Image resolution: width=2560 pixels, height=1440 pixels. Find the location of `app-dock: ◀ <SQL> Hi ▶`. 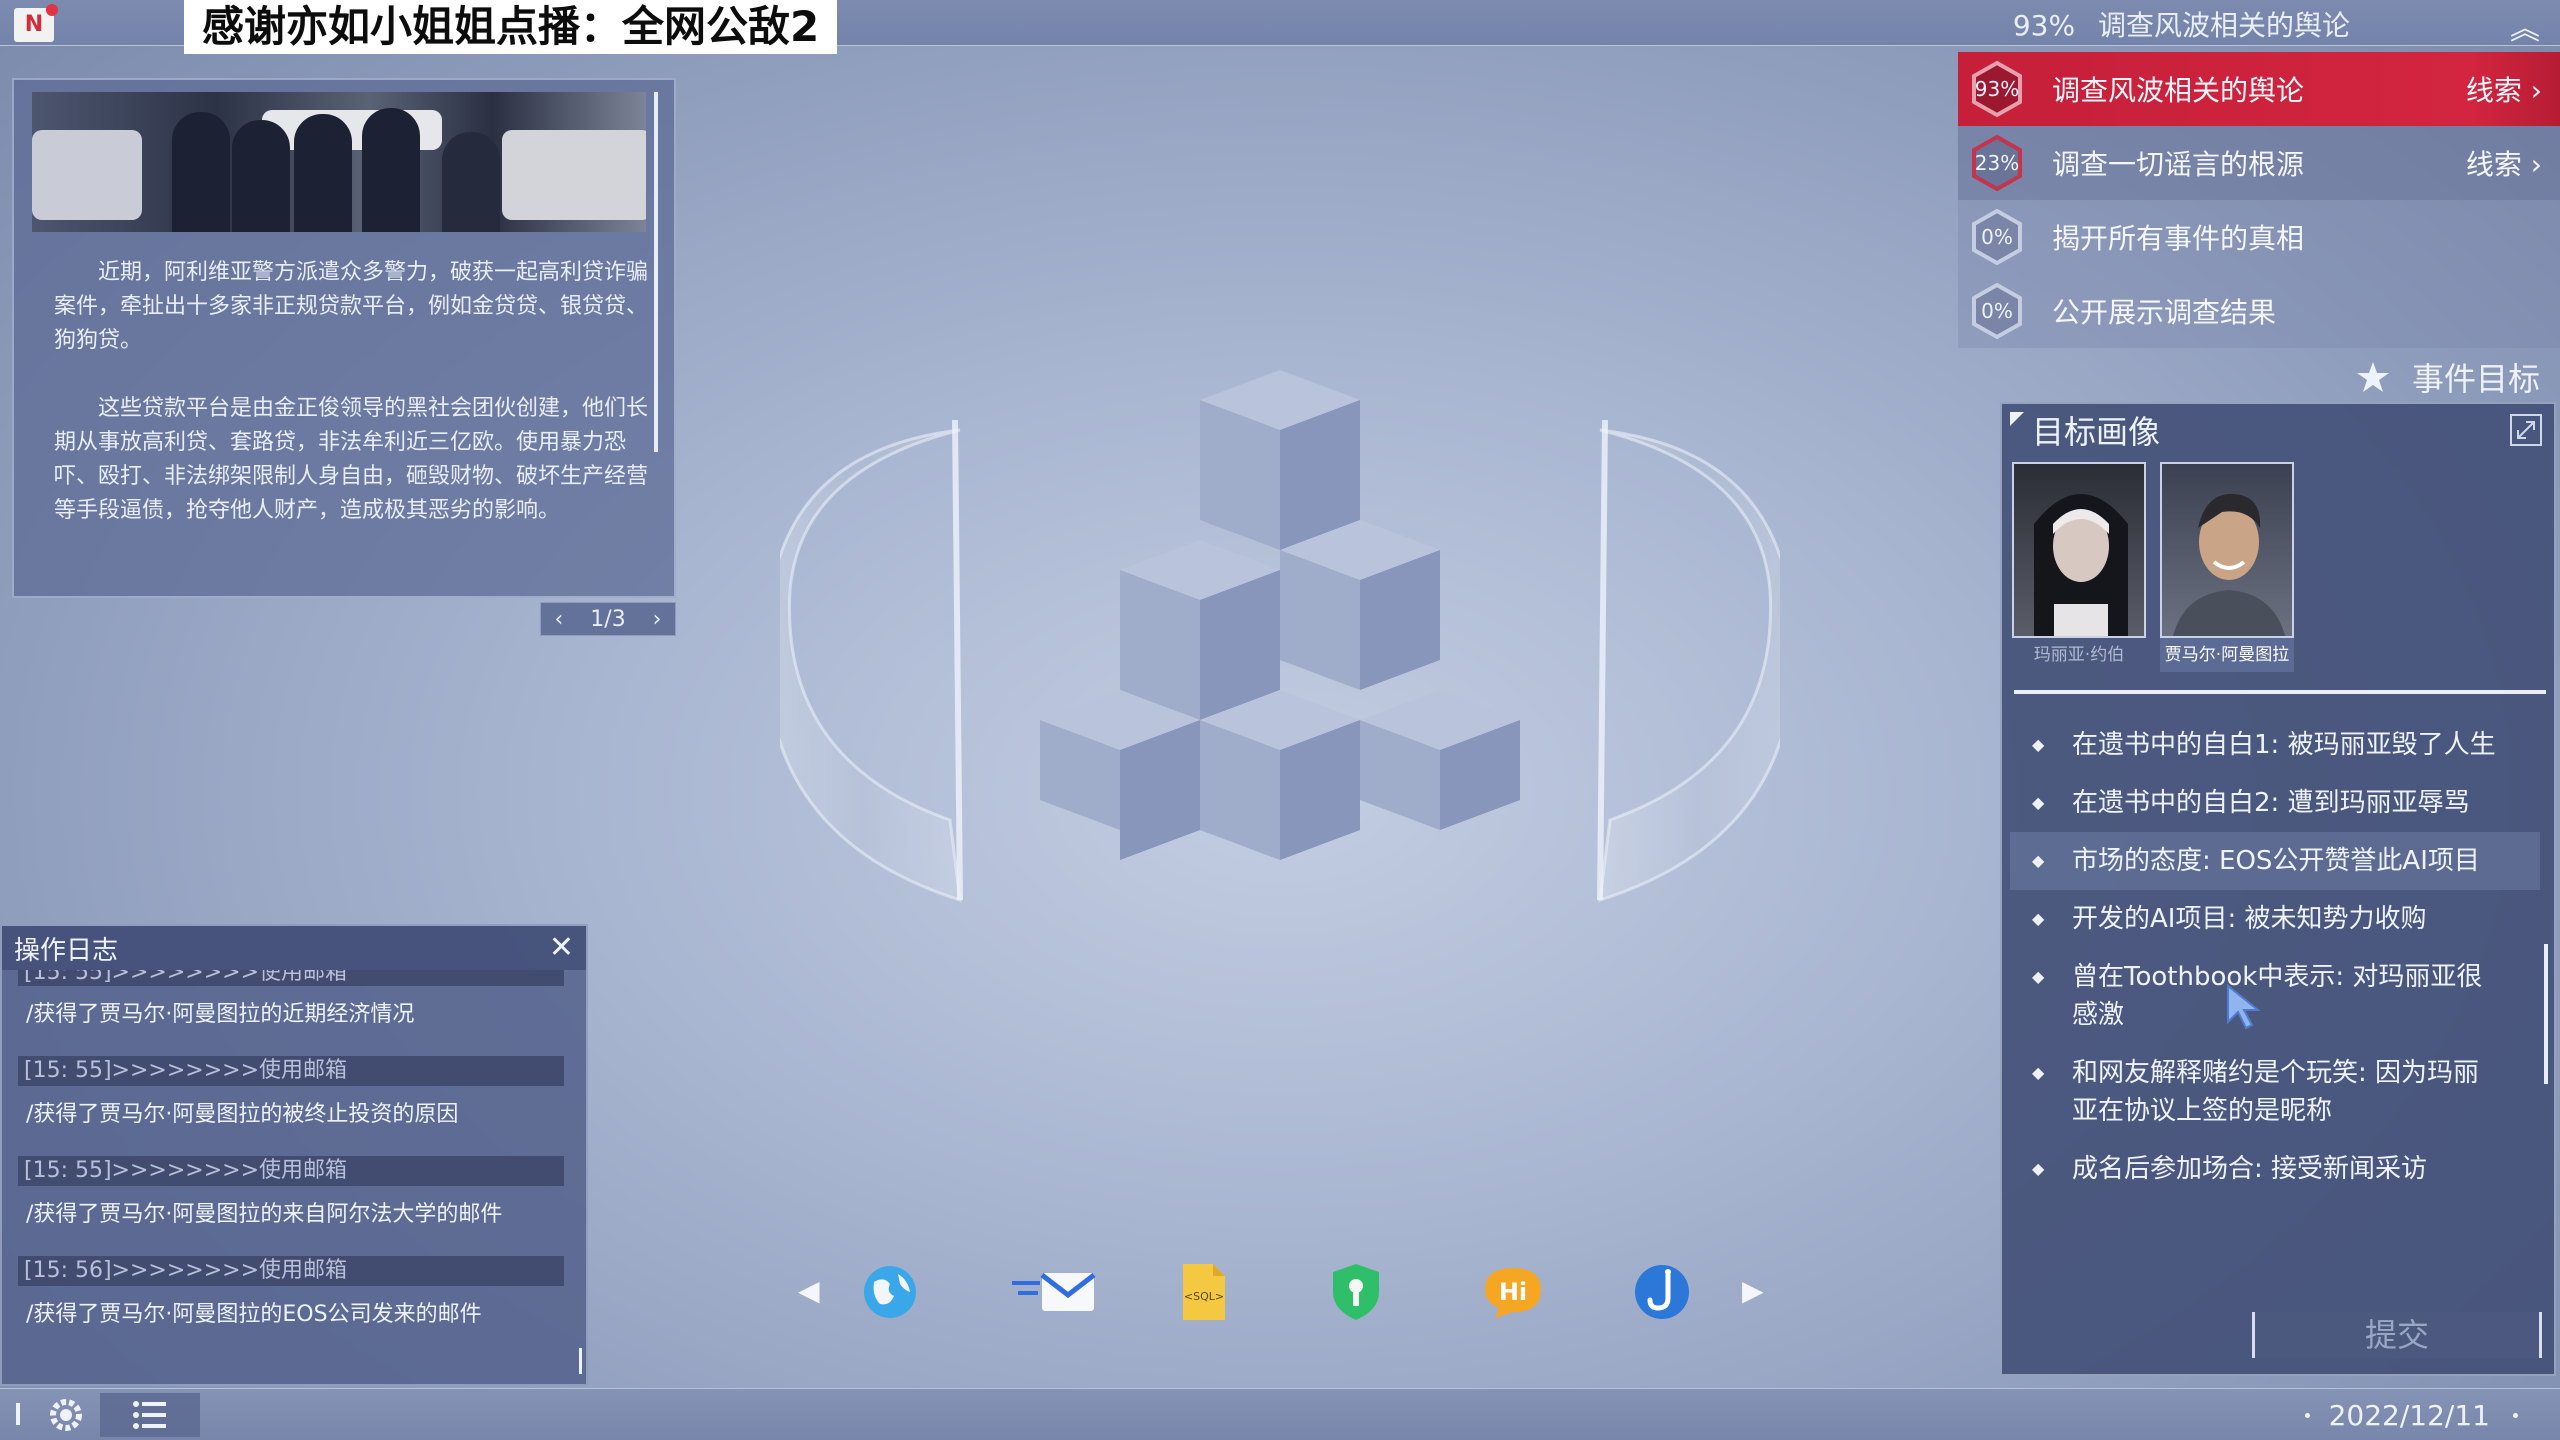

app-dock: ◀ <SQL> Hi ▶ is located at coordinates (1280, 1292).